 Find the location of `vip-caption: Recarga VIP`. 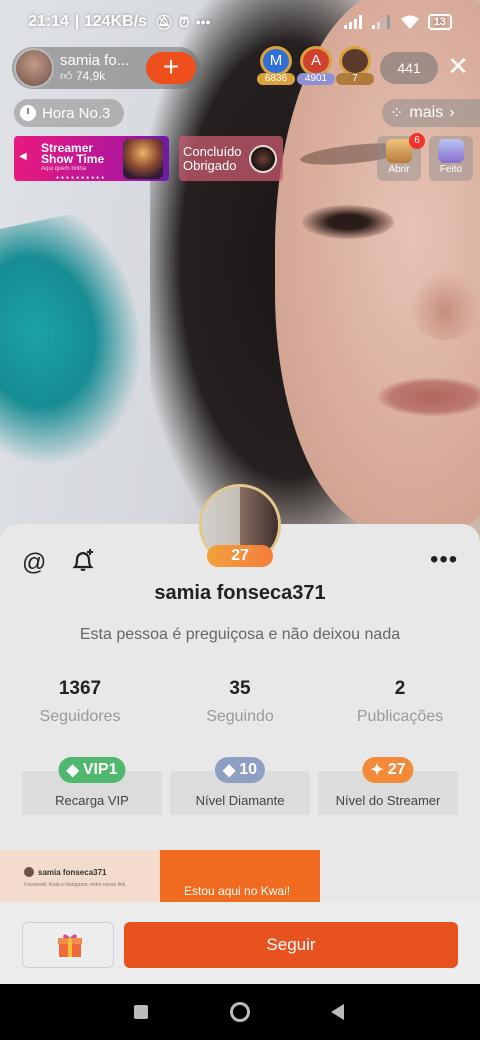

vip-caption: Recarga VIP is located at coordinates (92, 800).